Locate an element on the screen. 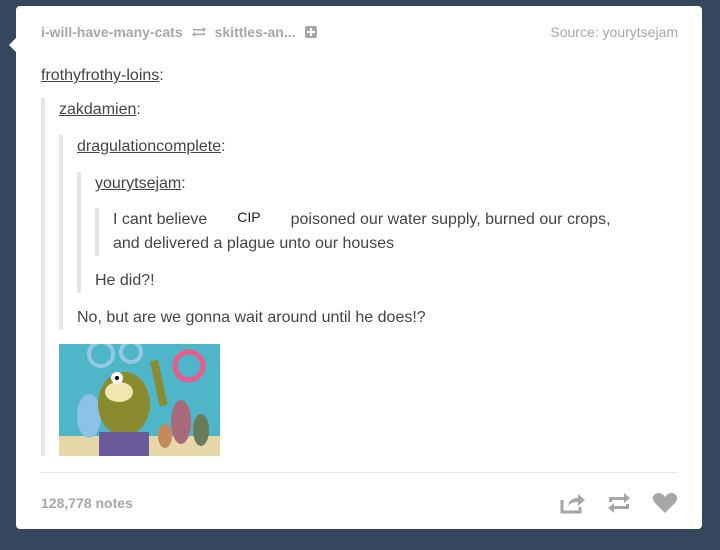  user-link-level0: frothyfrothy-loins is located at coordinates (100, 75).